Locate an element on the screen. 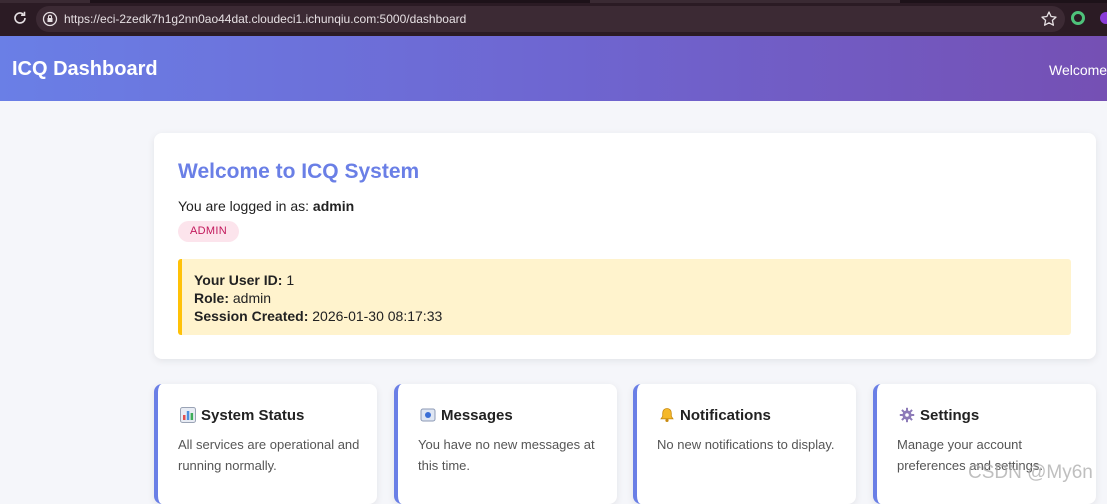 This screenshot has height=504, width=1107. card-title: Messages is located at coordinates (477, 415).